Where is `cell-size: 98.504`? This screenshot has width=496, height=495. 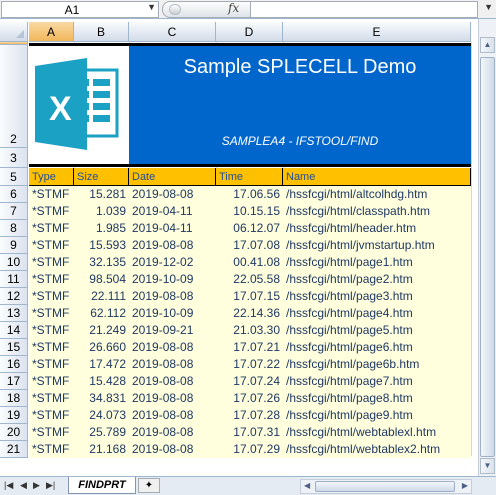 cell-size: 98.504 is located at coordinates (101, 279).